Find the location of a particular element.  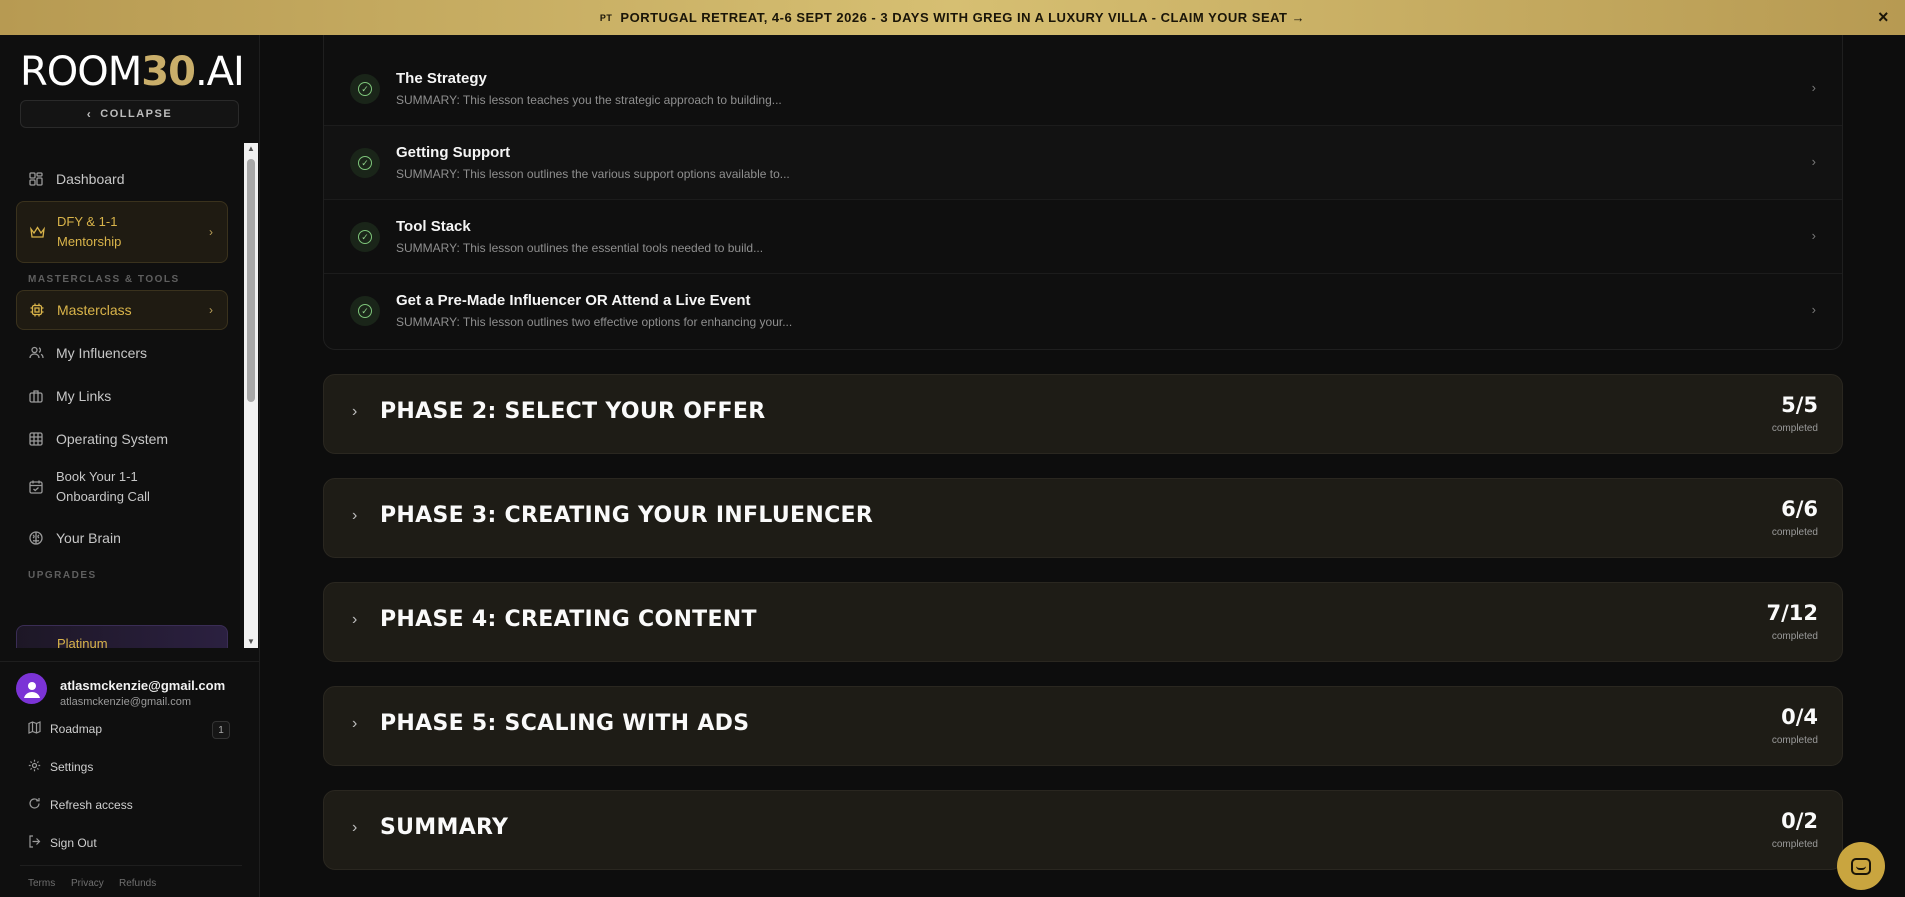

sign-out-link: Sign Out is located at coordinates (62, 843).